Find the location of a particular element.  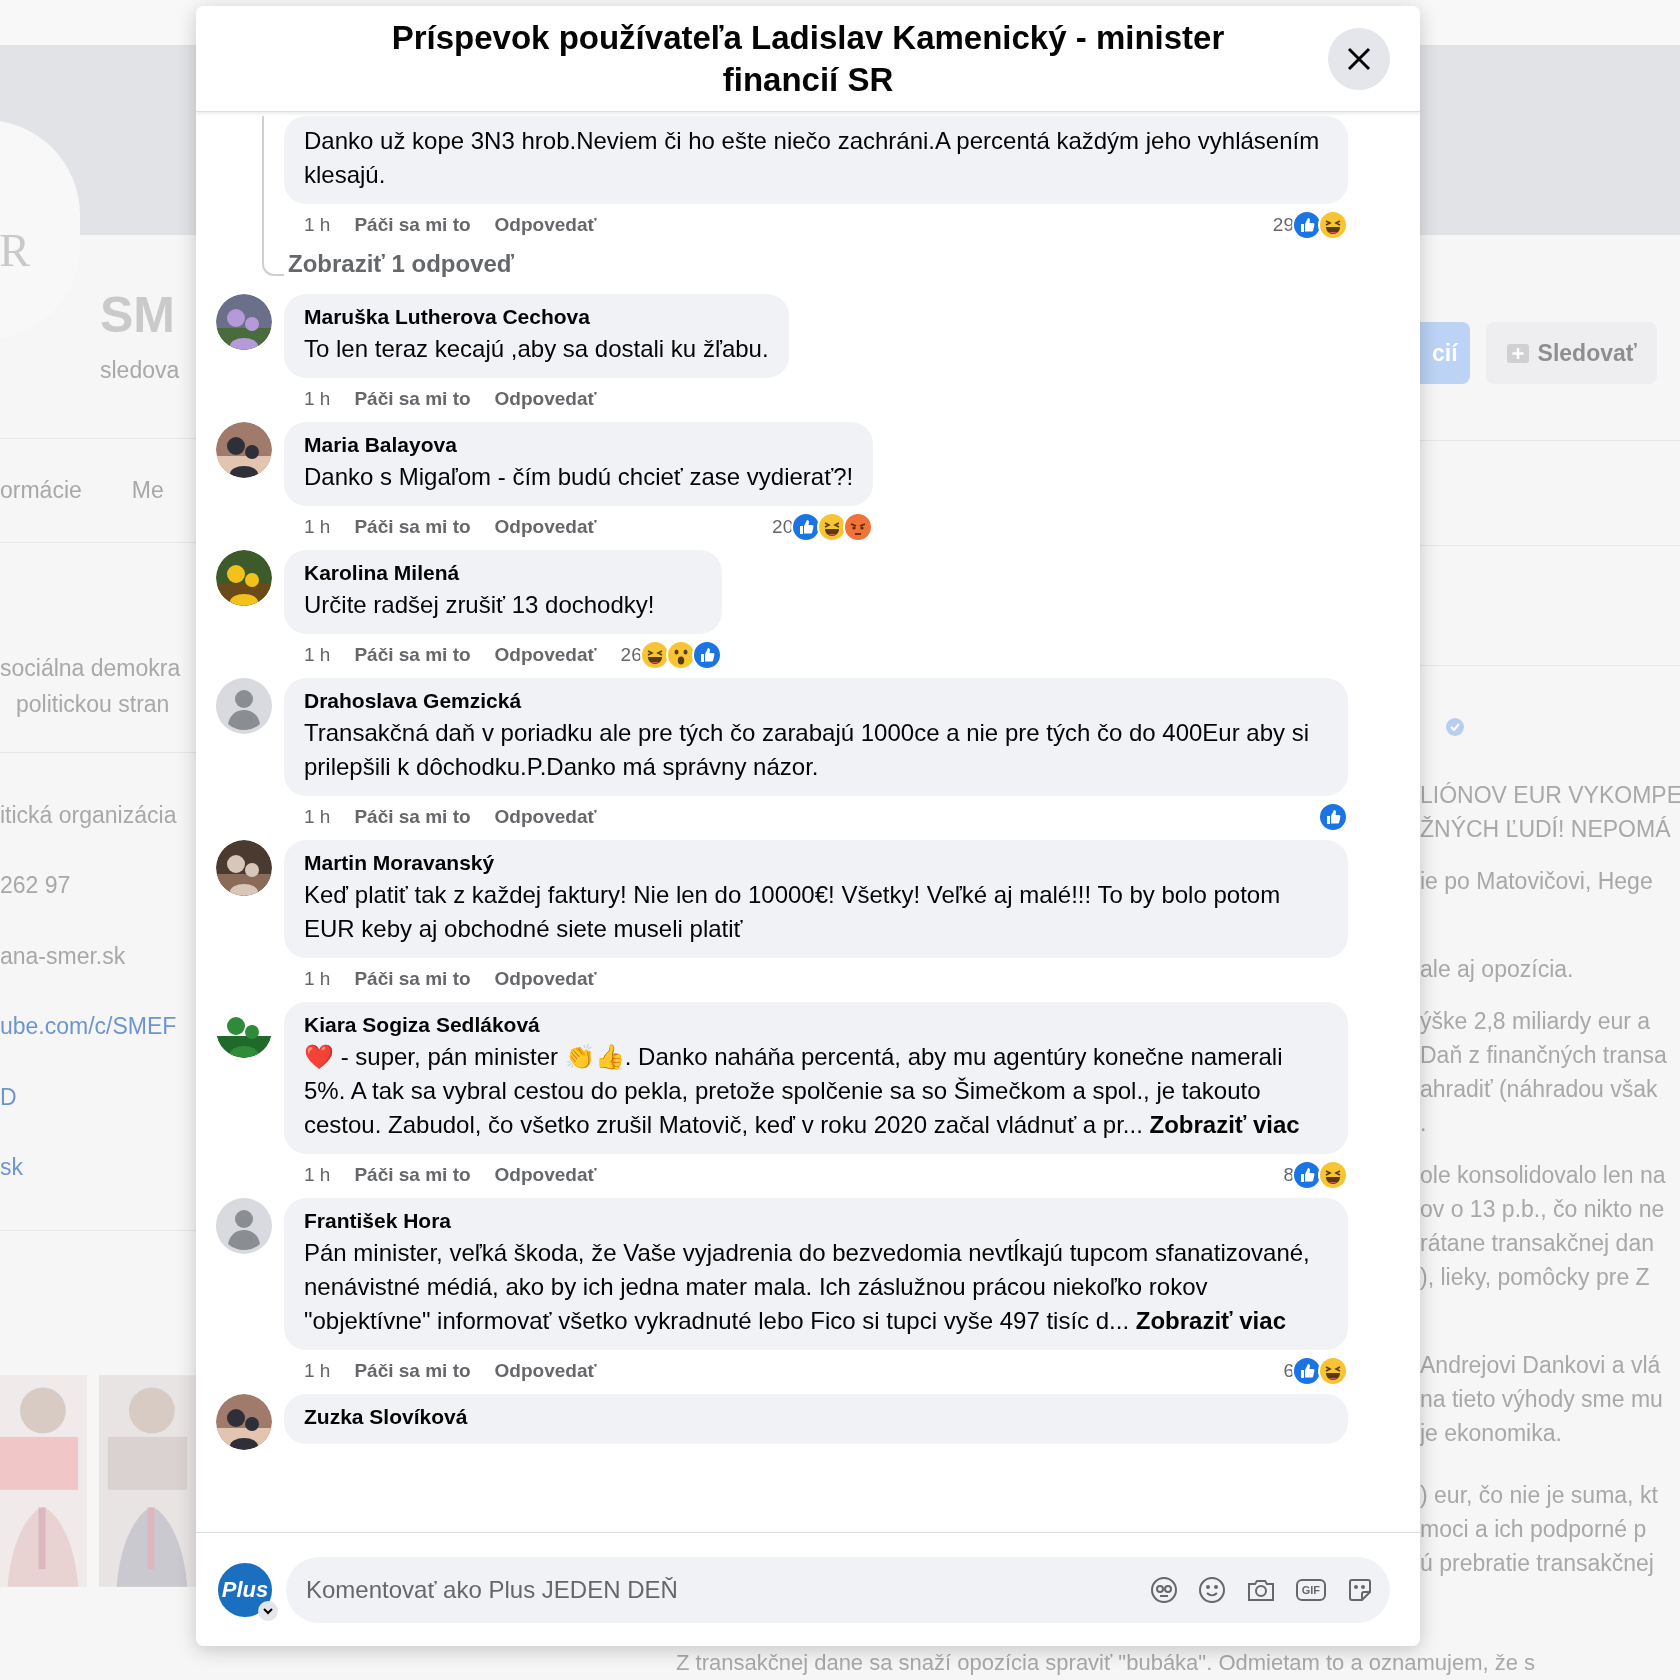

reaction-count: 20 is located at coordinates (783, 527).